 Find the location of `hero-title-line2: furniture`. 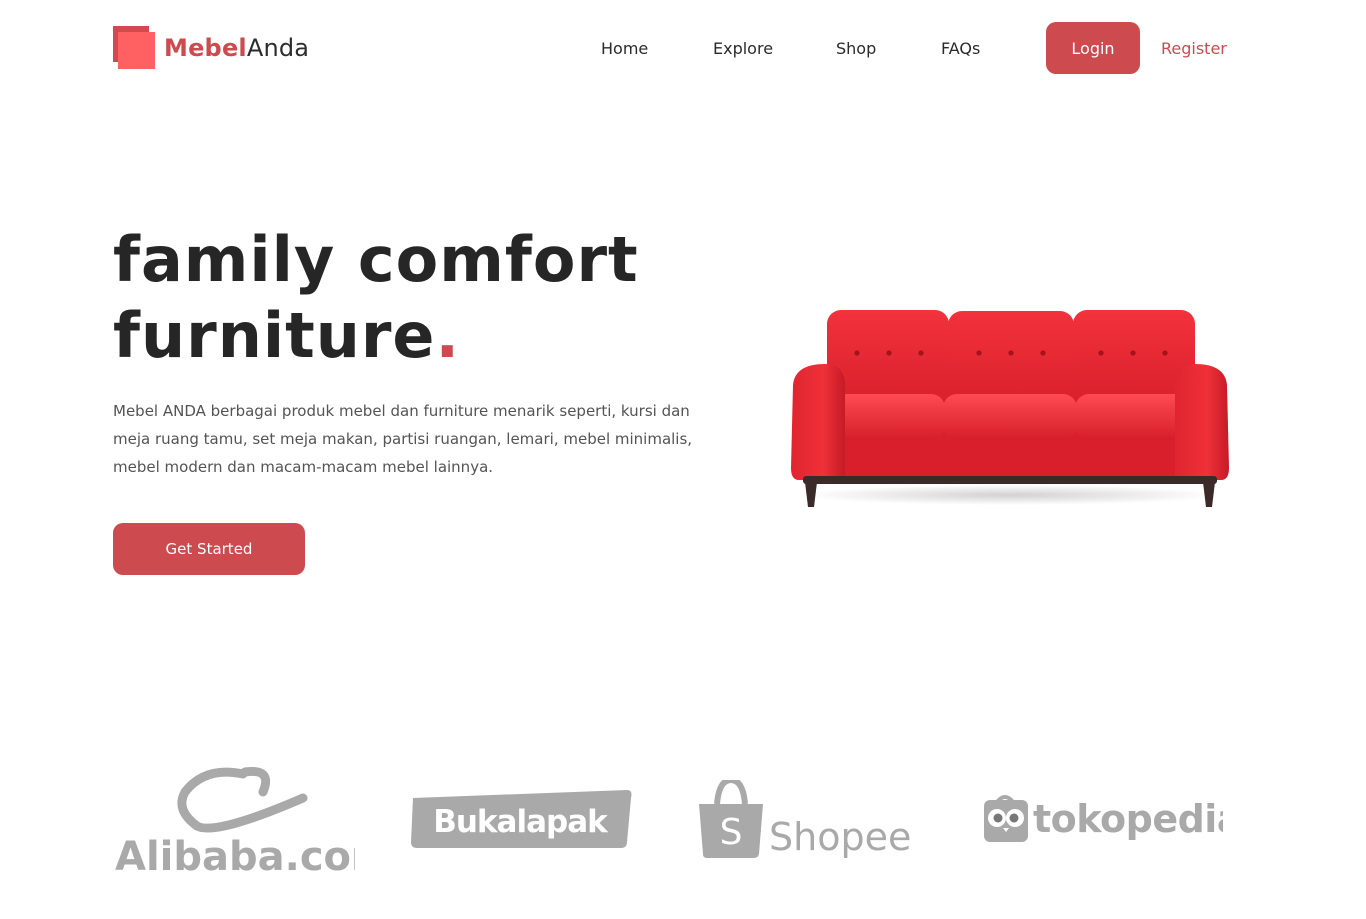

hero-title-line2: furniture is located at coordinates (274, 335).